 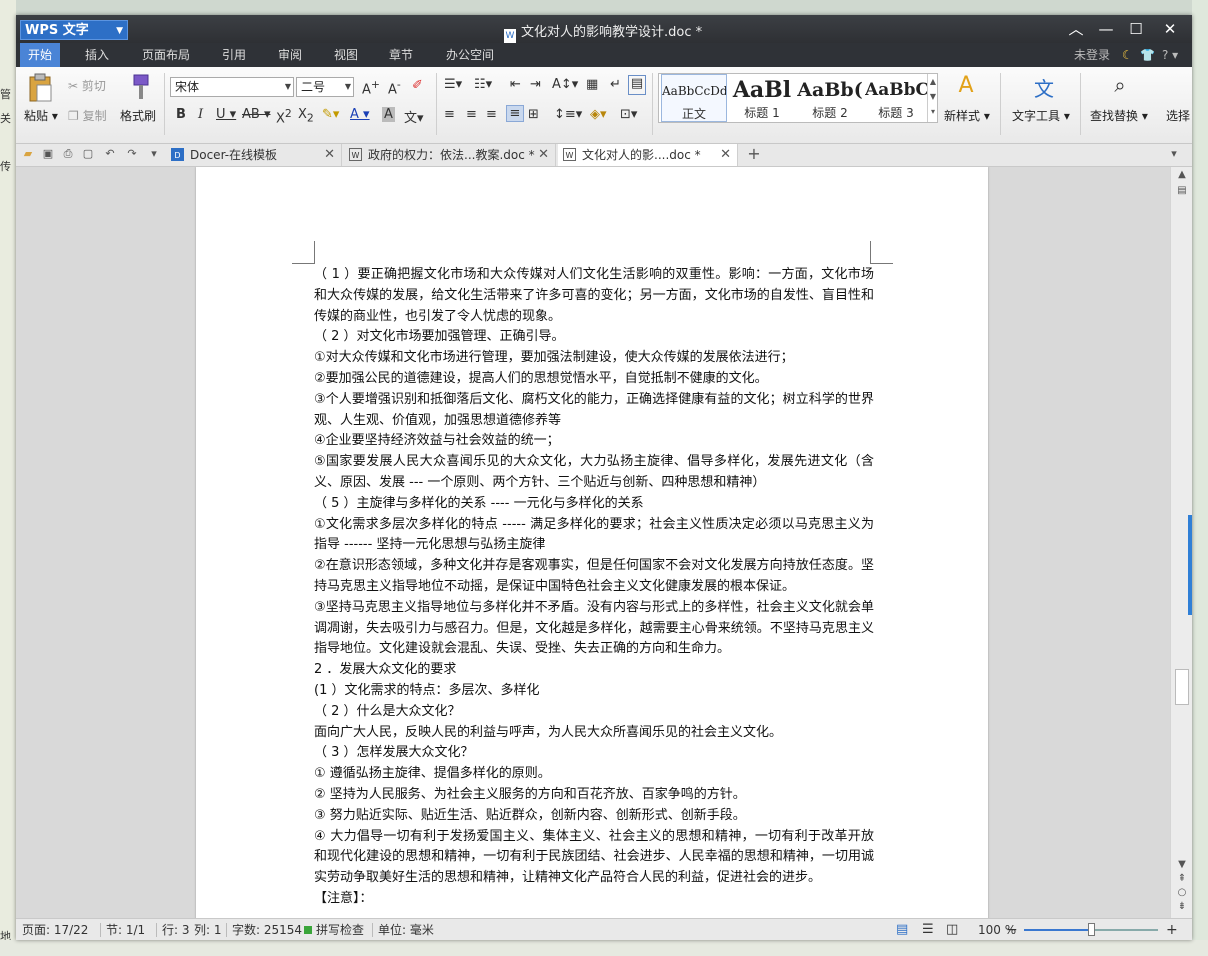 I want to click on styles-scroll: ▲ ▼ ▾, so click(x=932, y=98).